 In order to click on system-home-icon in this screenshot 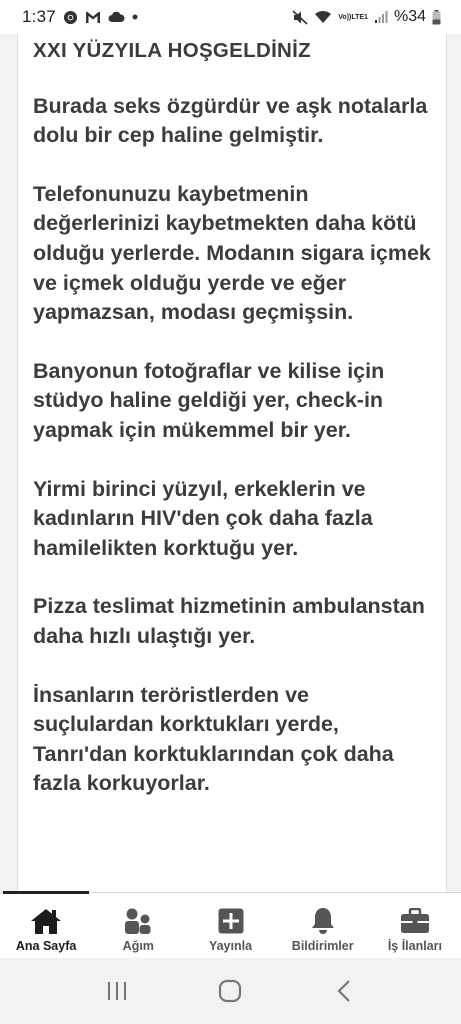, I will do `click(230, 991)`.